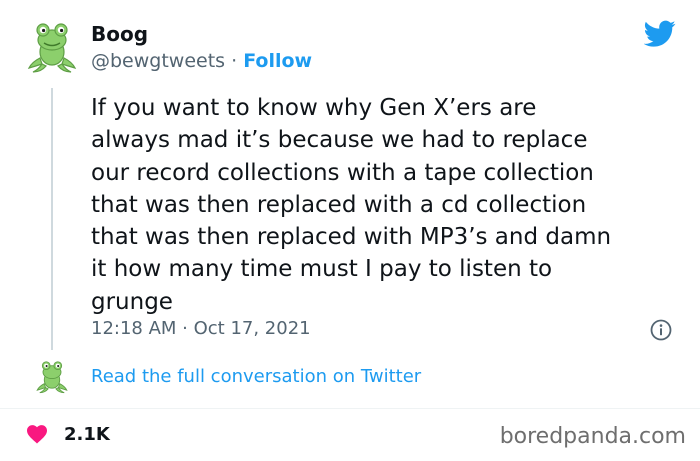 This screenshot has width=700, height=461. Describe the element at coordinates (592, 436) in the screenshot. I see `watermark: boredpanda.com` at that location.